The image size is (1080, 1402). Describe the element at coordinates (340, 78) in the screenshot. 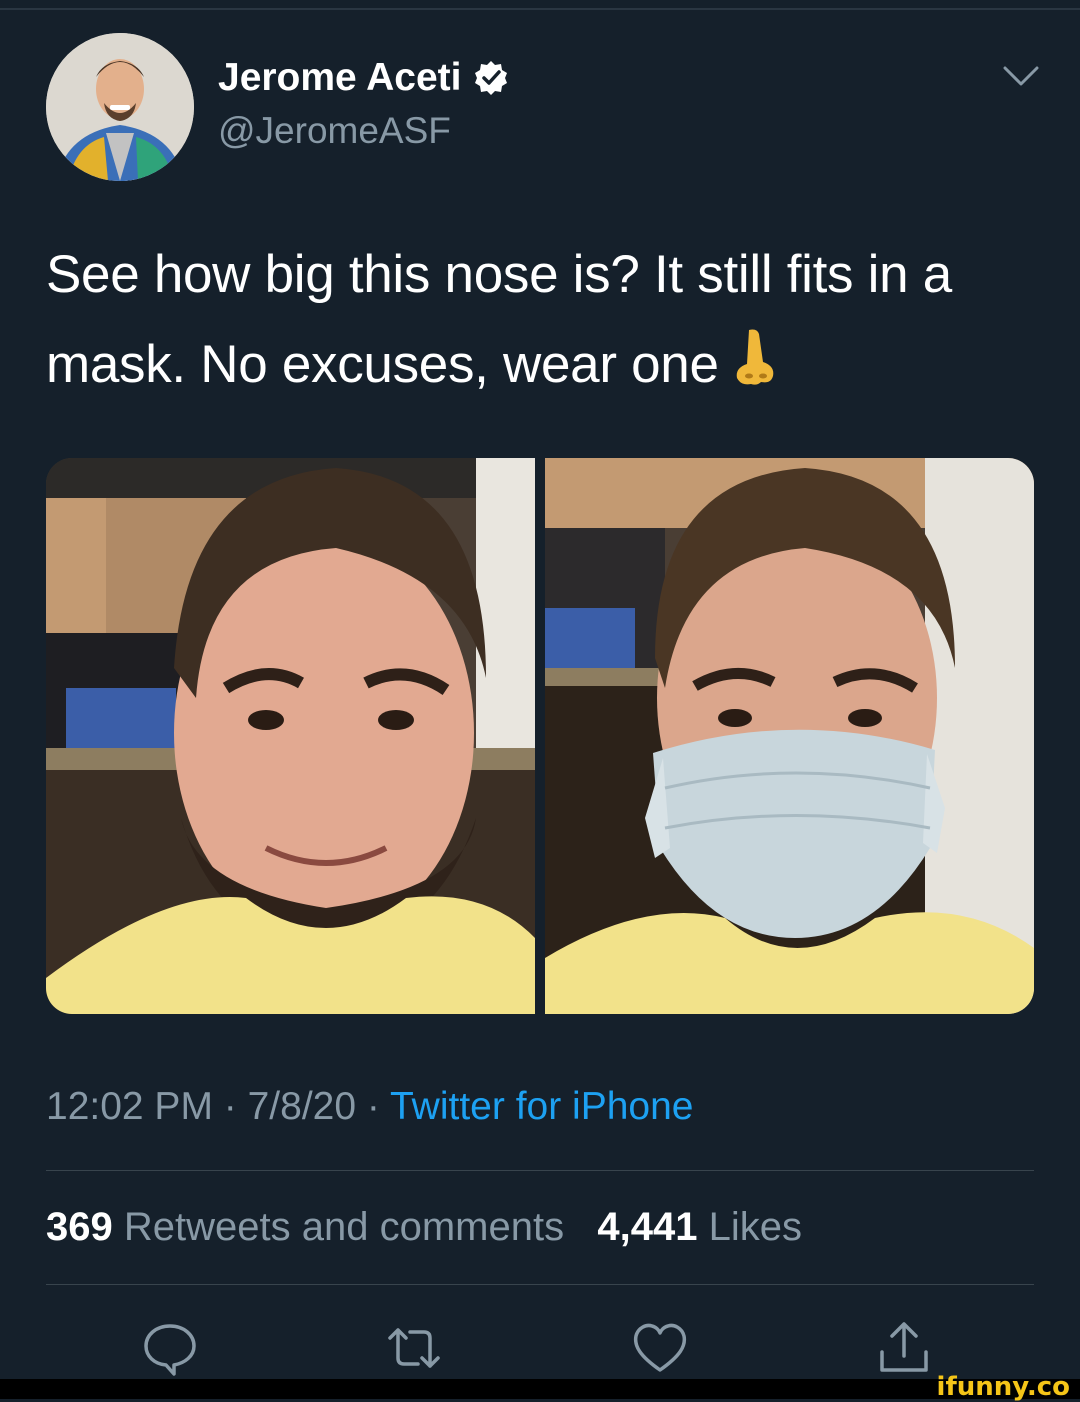

I see `author-name: Jerome Aceti` at that location.